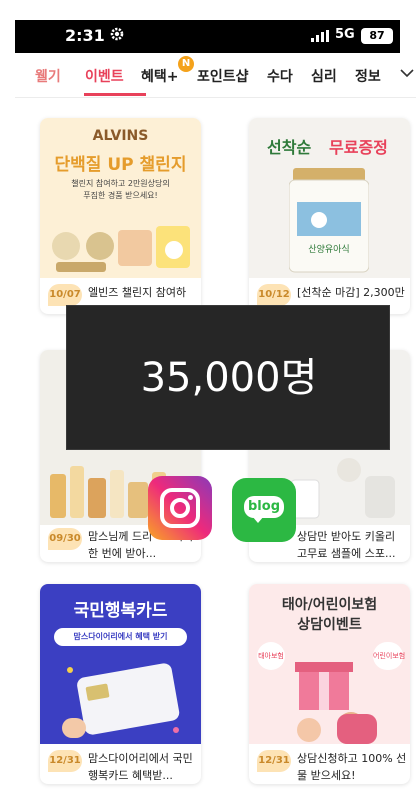 This screenshot has width=416, height=790. What do you see at coordinates (336, 703) in the screenshot?
I see `gift-illustration` at bounding box center [336, 703].